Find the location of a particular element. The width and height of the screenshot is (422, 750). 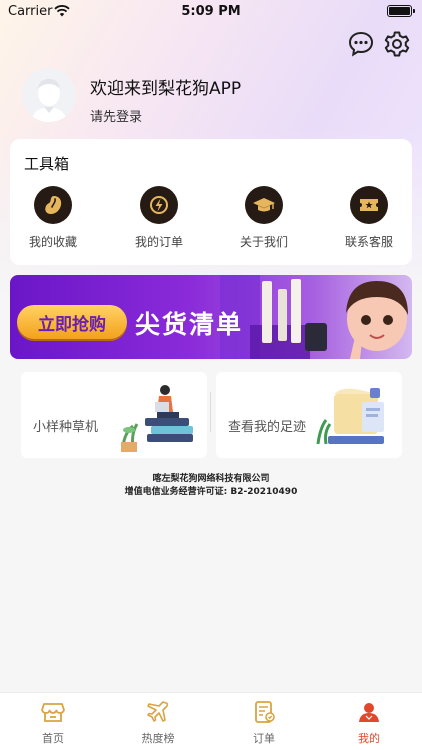

tab-home: 首页 is located at coordinates (53, 723).